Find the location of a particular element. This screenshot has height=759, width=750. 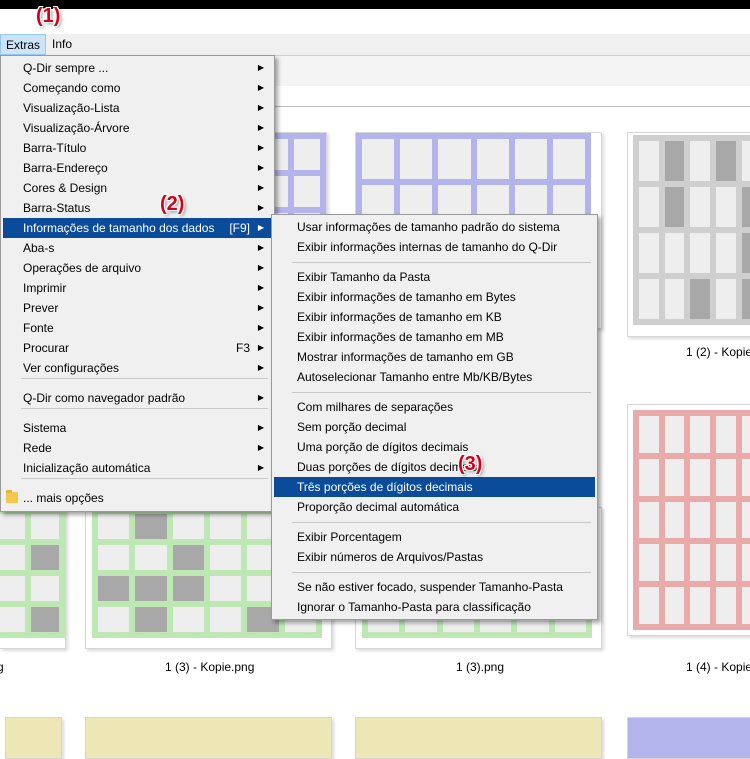

menu-item-label: ... mais opções is located at coordinates (63, 498).